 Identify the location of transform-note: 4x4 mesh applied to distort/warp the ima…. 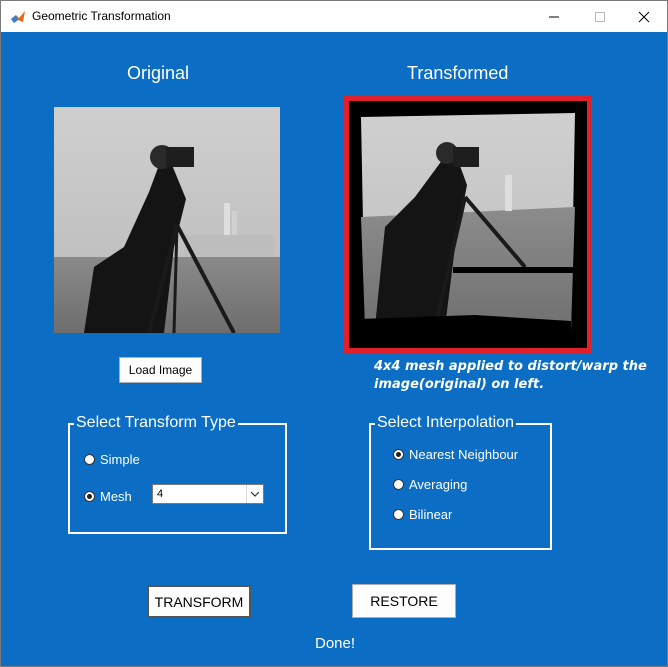
(510, 376).